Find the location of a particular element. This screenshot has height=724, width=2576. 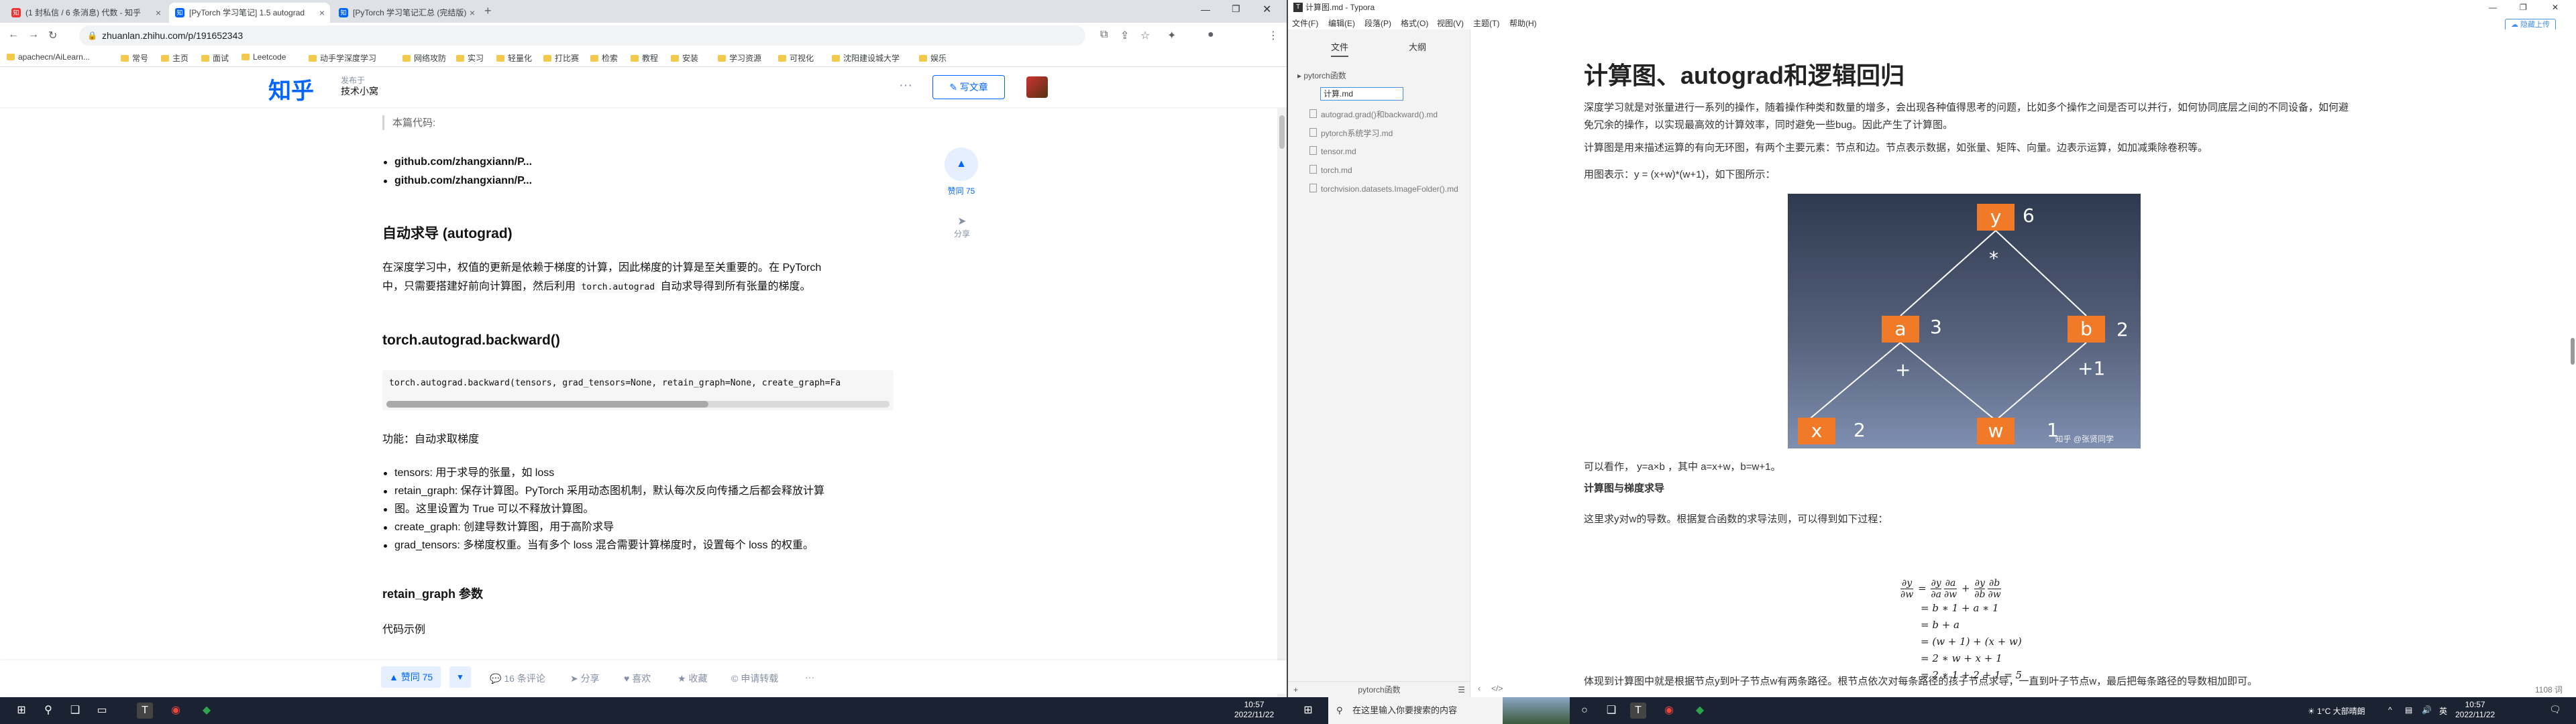

volume-icon: 🔊 is located at coordinates (2427, 710).